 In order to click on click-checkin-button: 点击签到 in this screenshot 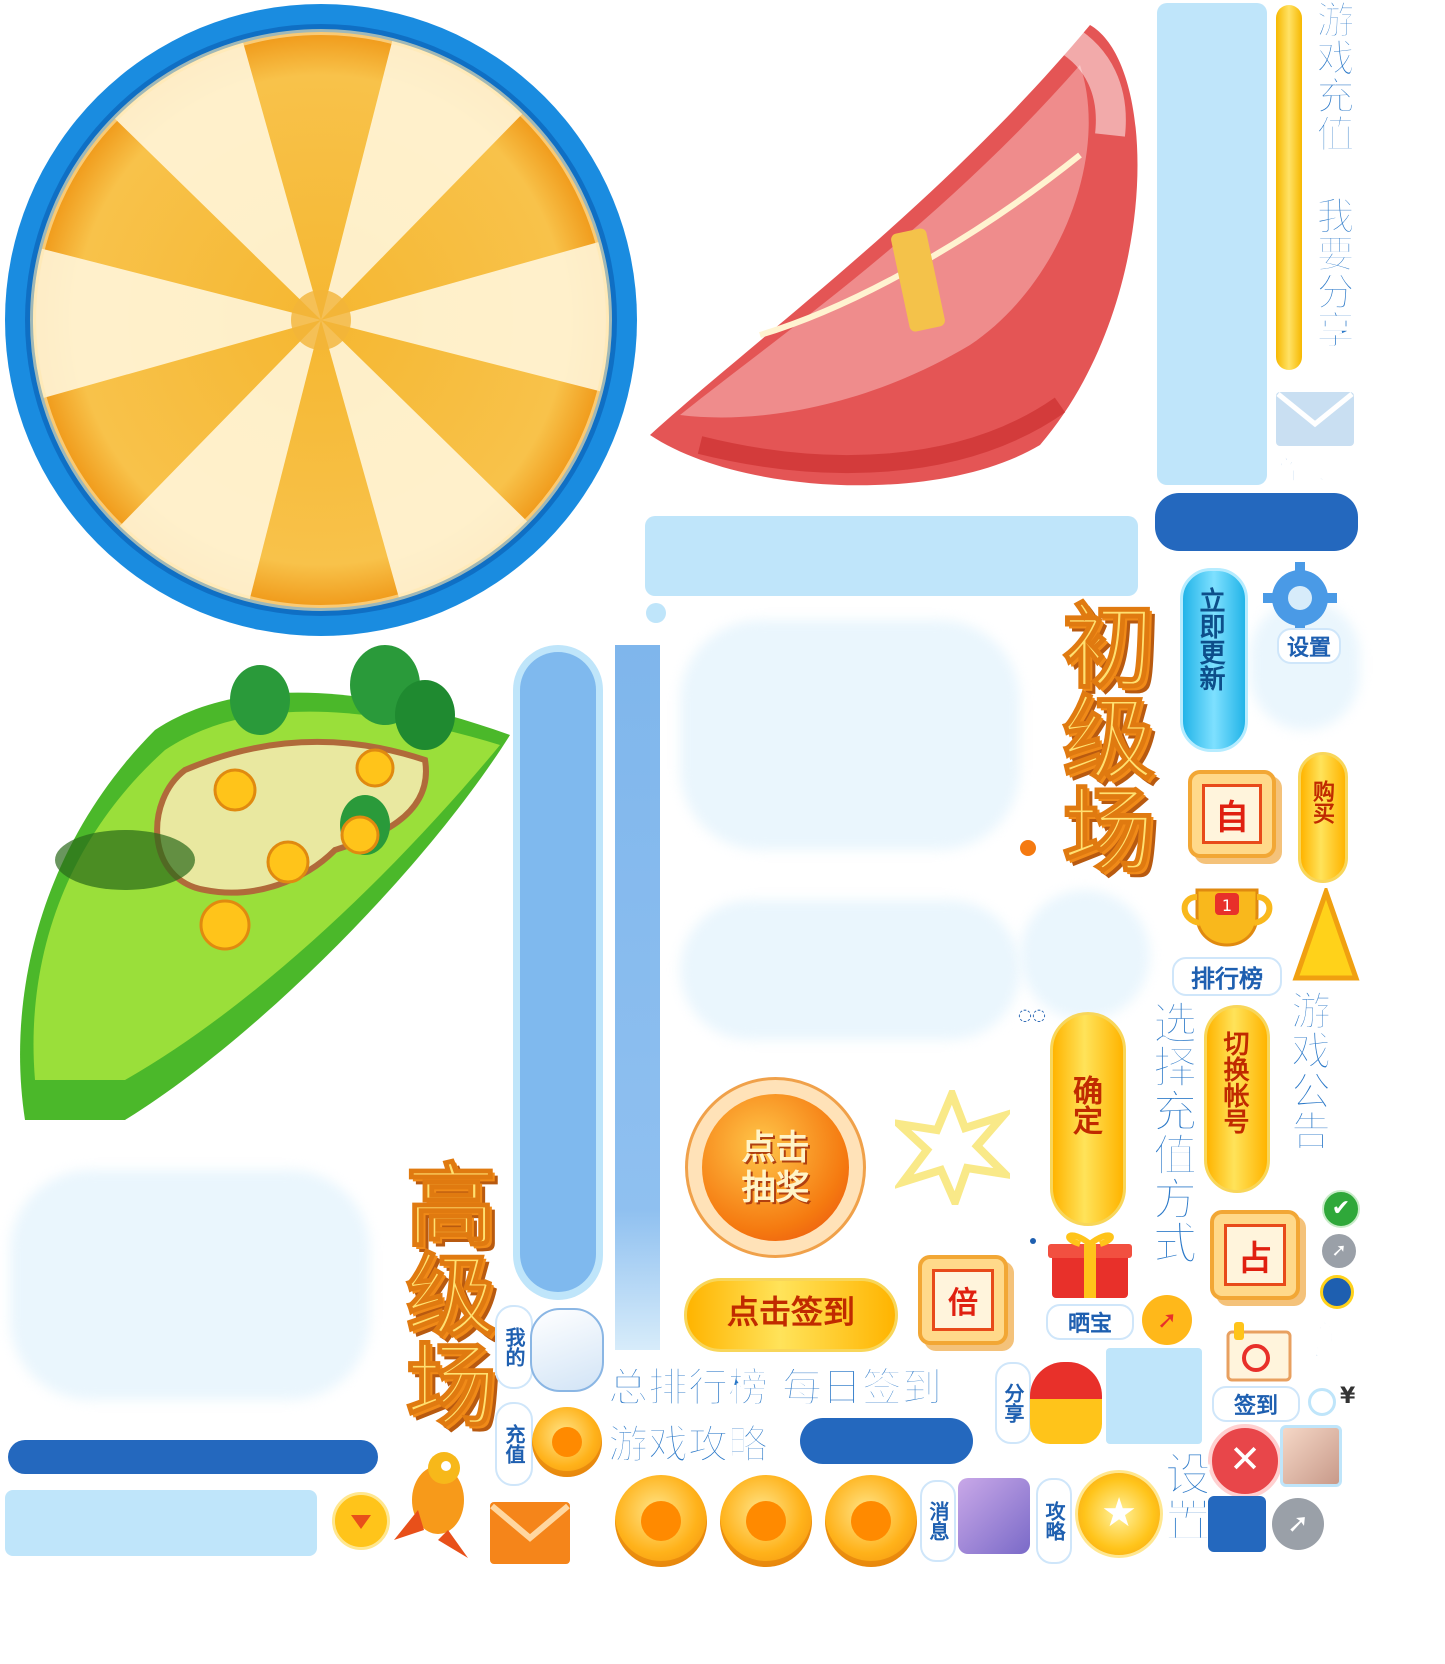, I will do `click(791, 1315)`.